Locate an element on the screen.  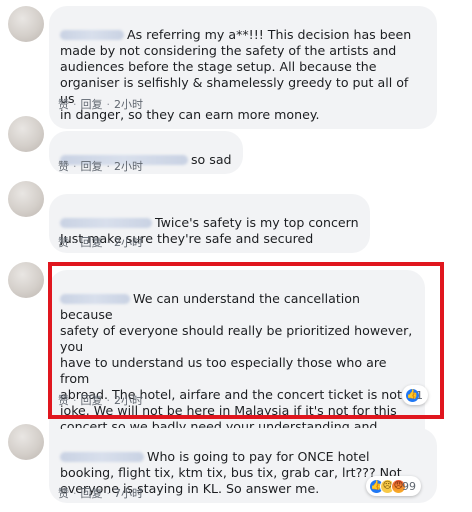
reaction-count: 99 is located at coordinates (409, 486).